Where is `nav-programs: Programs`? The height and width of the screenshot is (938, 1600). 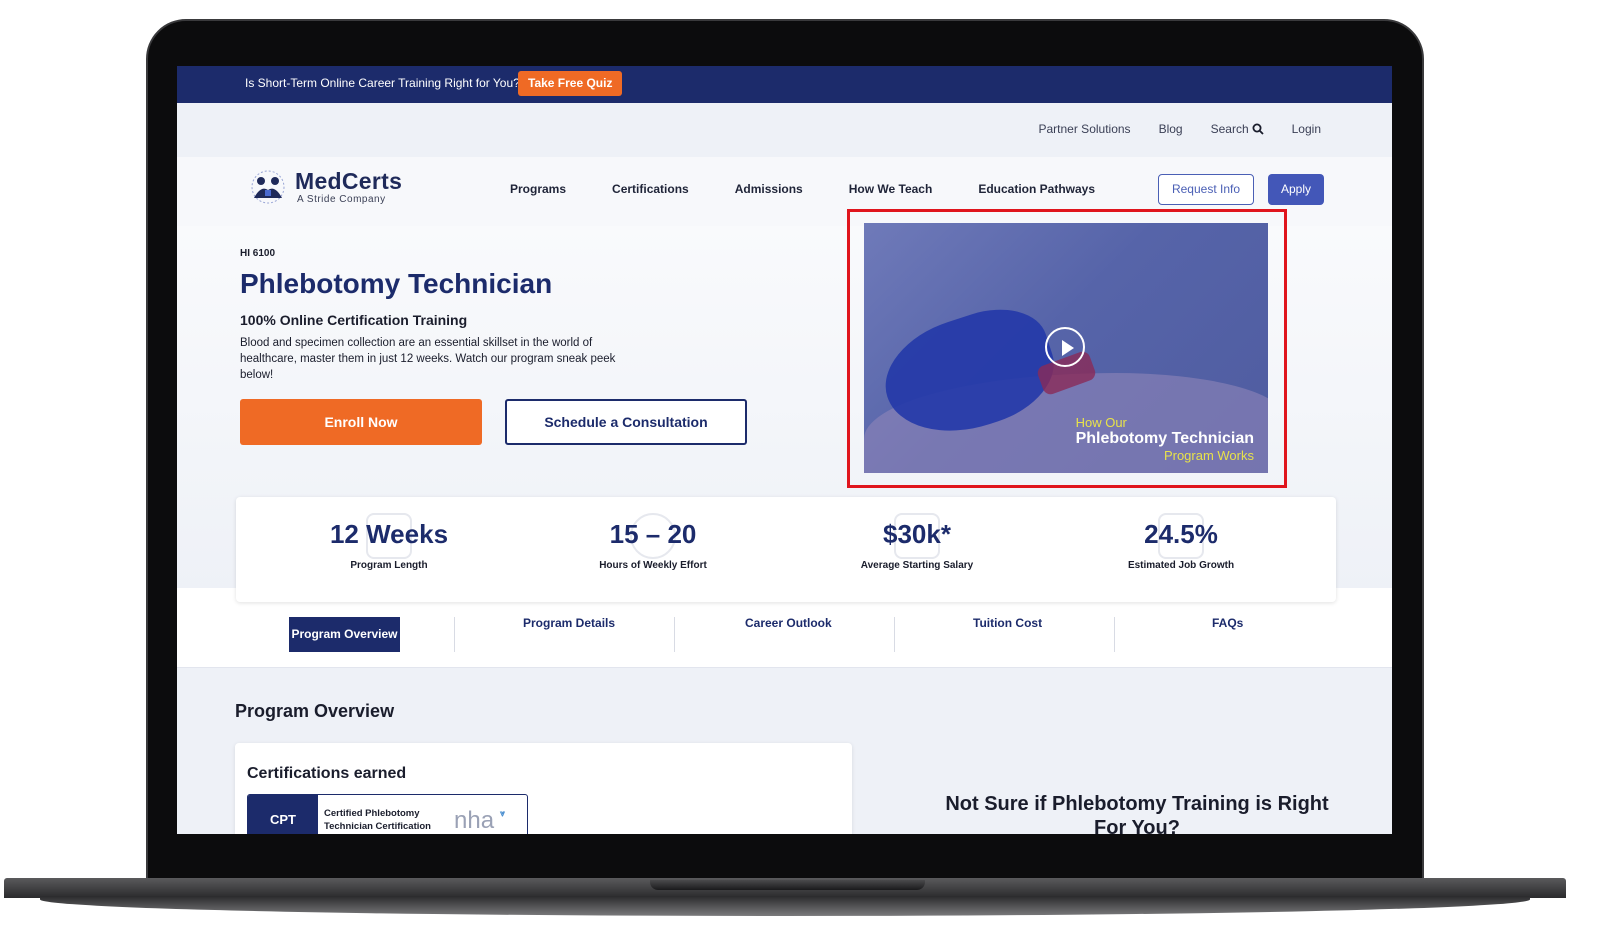
nav-programs: Programs is located at coordinates (538, 189).